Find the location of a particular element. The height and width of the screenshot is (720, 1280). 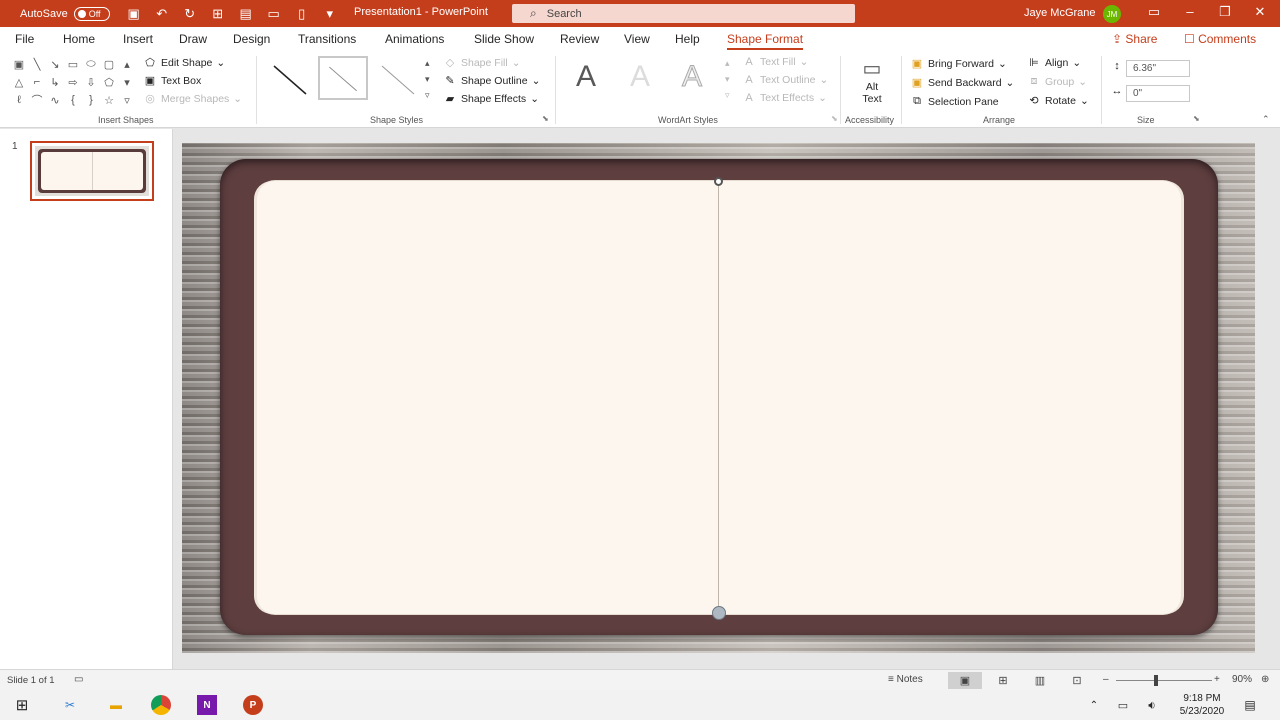

merge-shapes-button: ◎ Merge Shapes ⌄ is located at coordinates (192, 99).